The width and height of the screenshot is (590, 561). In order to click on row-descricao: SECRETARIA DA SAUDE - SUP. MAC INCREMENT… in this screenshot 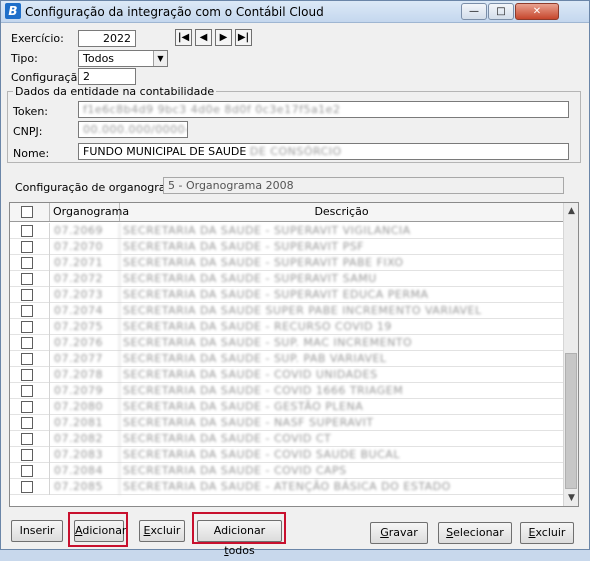, I will do `click(268, 342)`.